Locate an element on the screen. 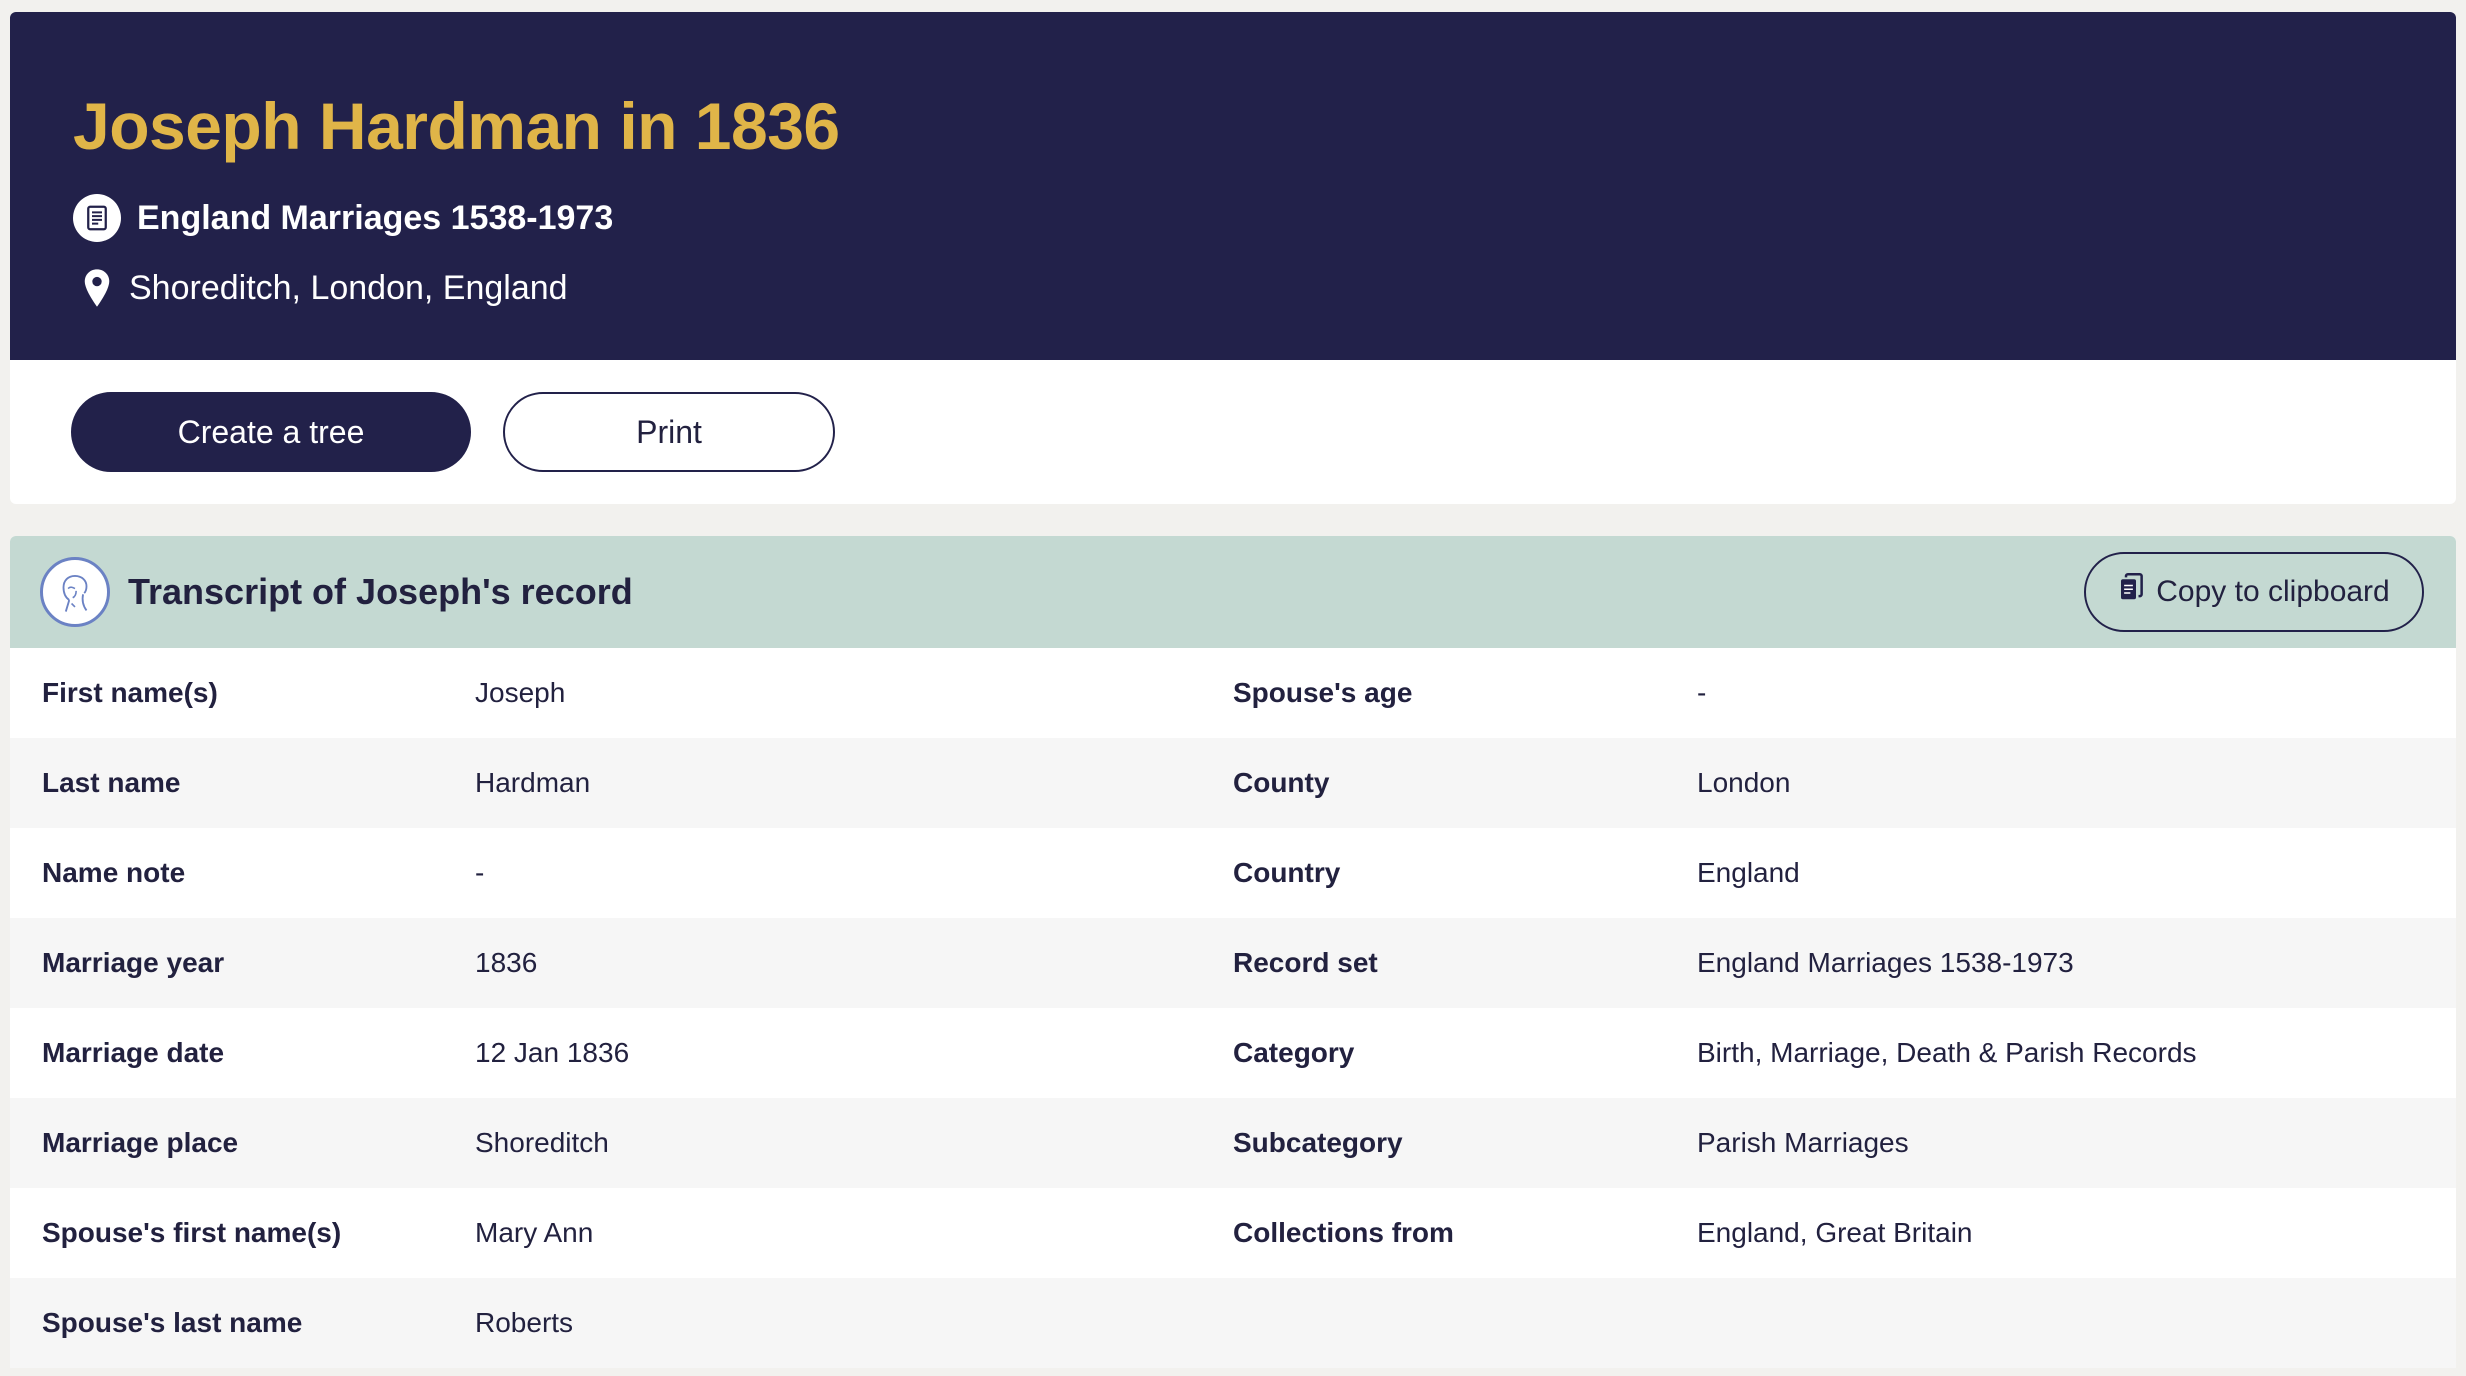  field-value: Mary Ann is located at coordinates (534, 1232).